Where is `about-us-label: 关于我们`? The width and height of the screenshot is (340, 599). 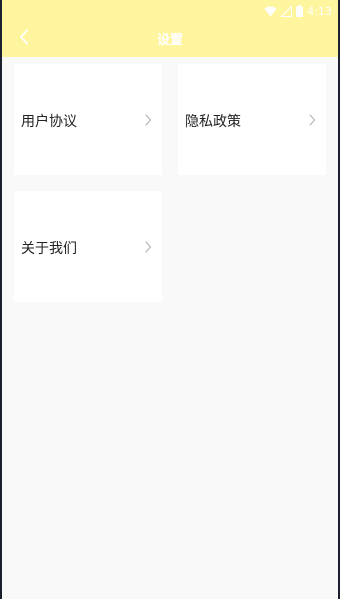 about-us-label: 关于我们 is located at coordinates (49, 249).